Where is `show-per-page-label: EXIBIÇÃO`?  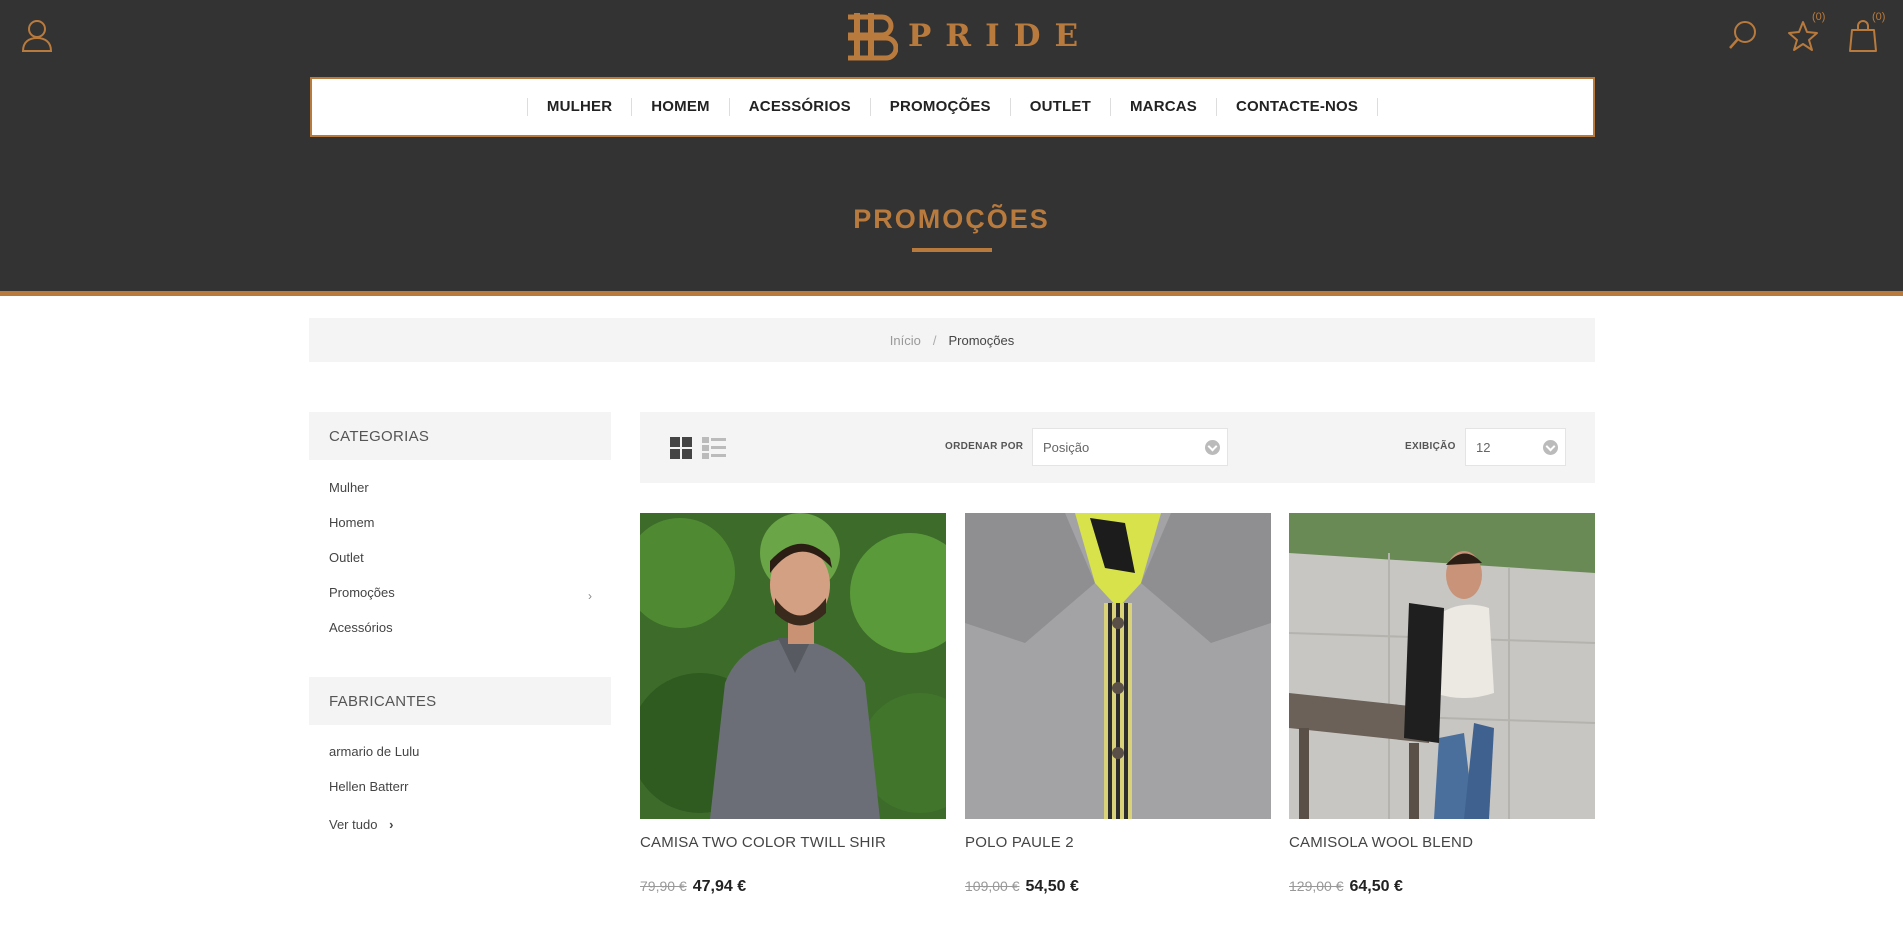 show-per-page-label: EXIBIÇÃO is located at coordinates (1430, 446).